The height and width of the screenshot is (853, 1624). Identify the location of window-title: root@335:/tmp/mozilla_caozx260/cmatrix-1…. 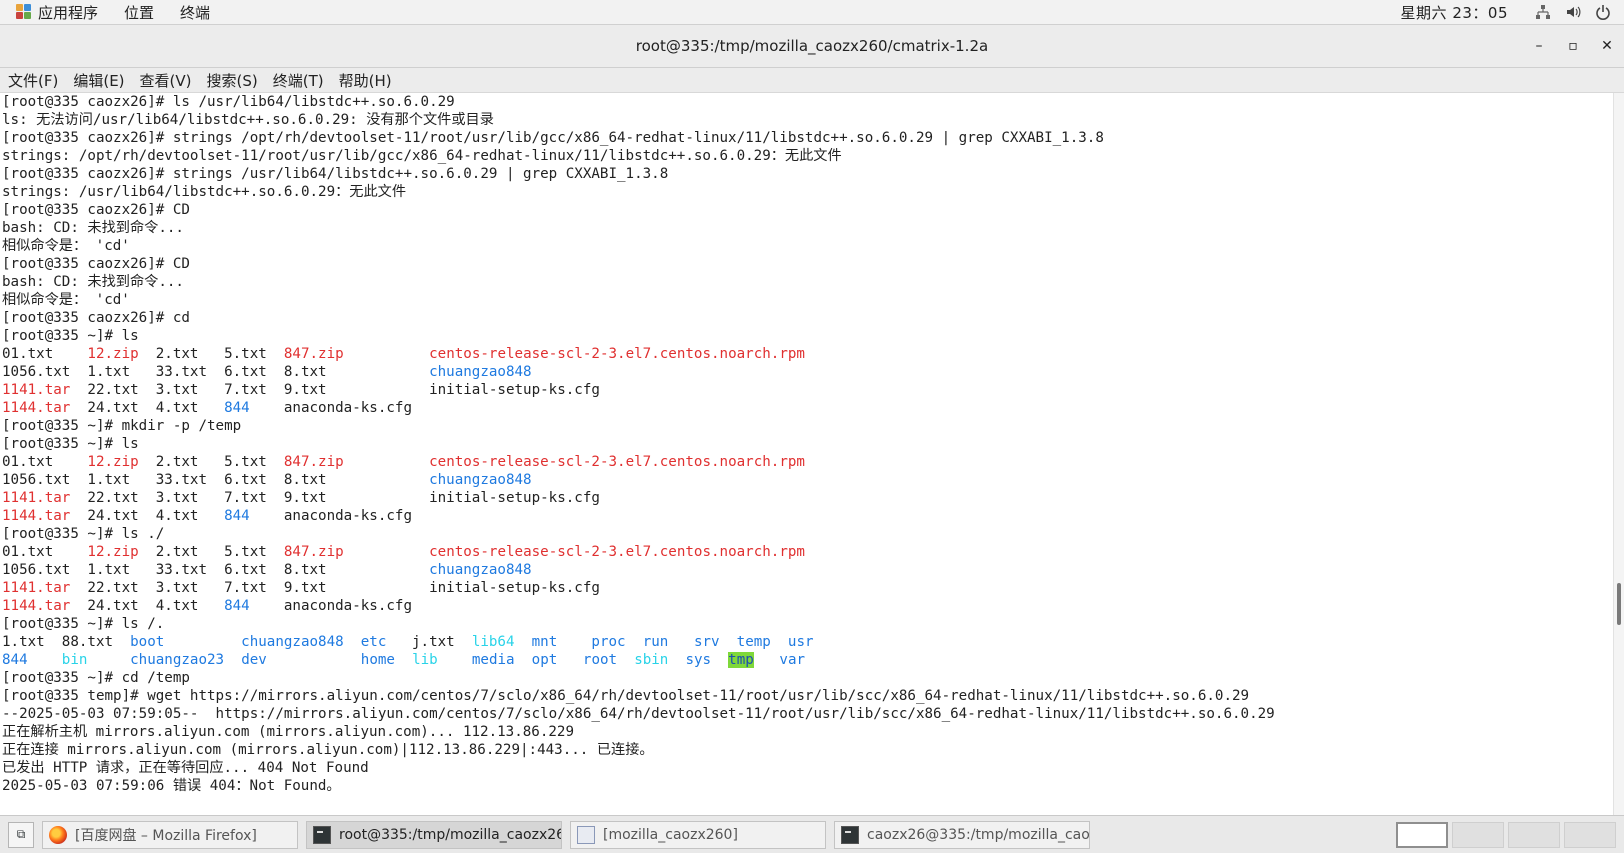
(812, 46).